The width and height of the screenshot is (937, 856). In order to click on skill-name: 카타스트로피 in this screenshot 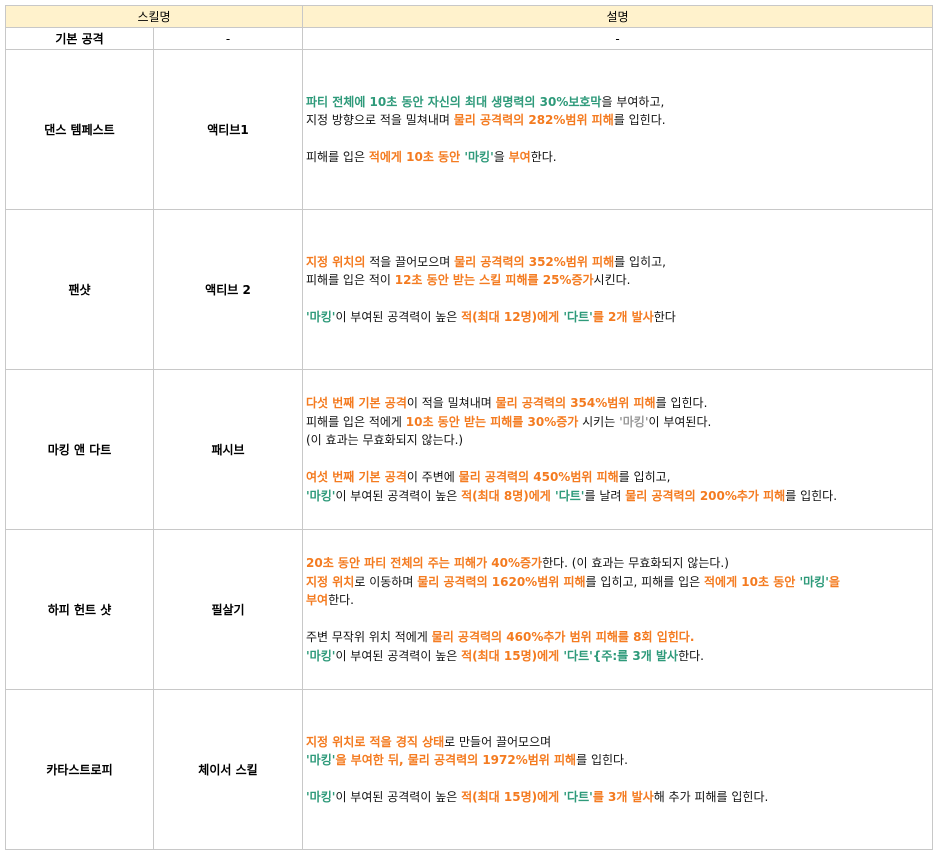, I will do `click(79, 769)`.